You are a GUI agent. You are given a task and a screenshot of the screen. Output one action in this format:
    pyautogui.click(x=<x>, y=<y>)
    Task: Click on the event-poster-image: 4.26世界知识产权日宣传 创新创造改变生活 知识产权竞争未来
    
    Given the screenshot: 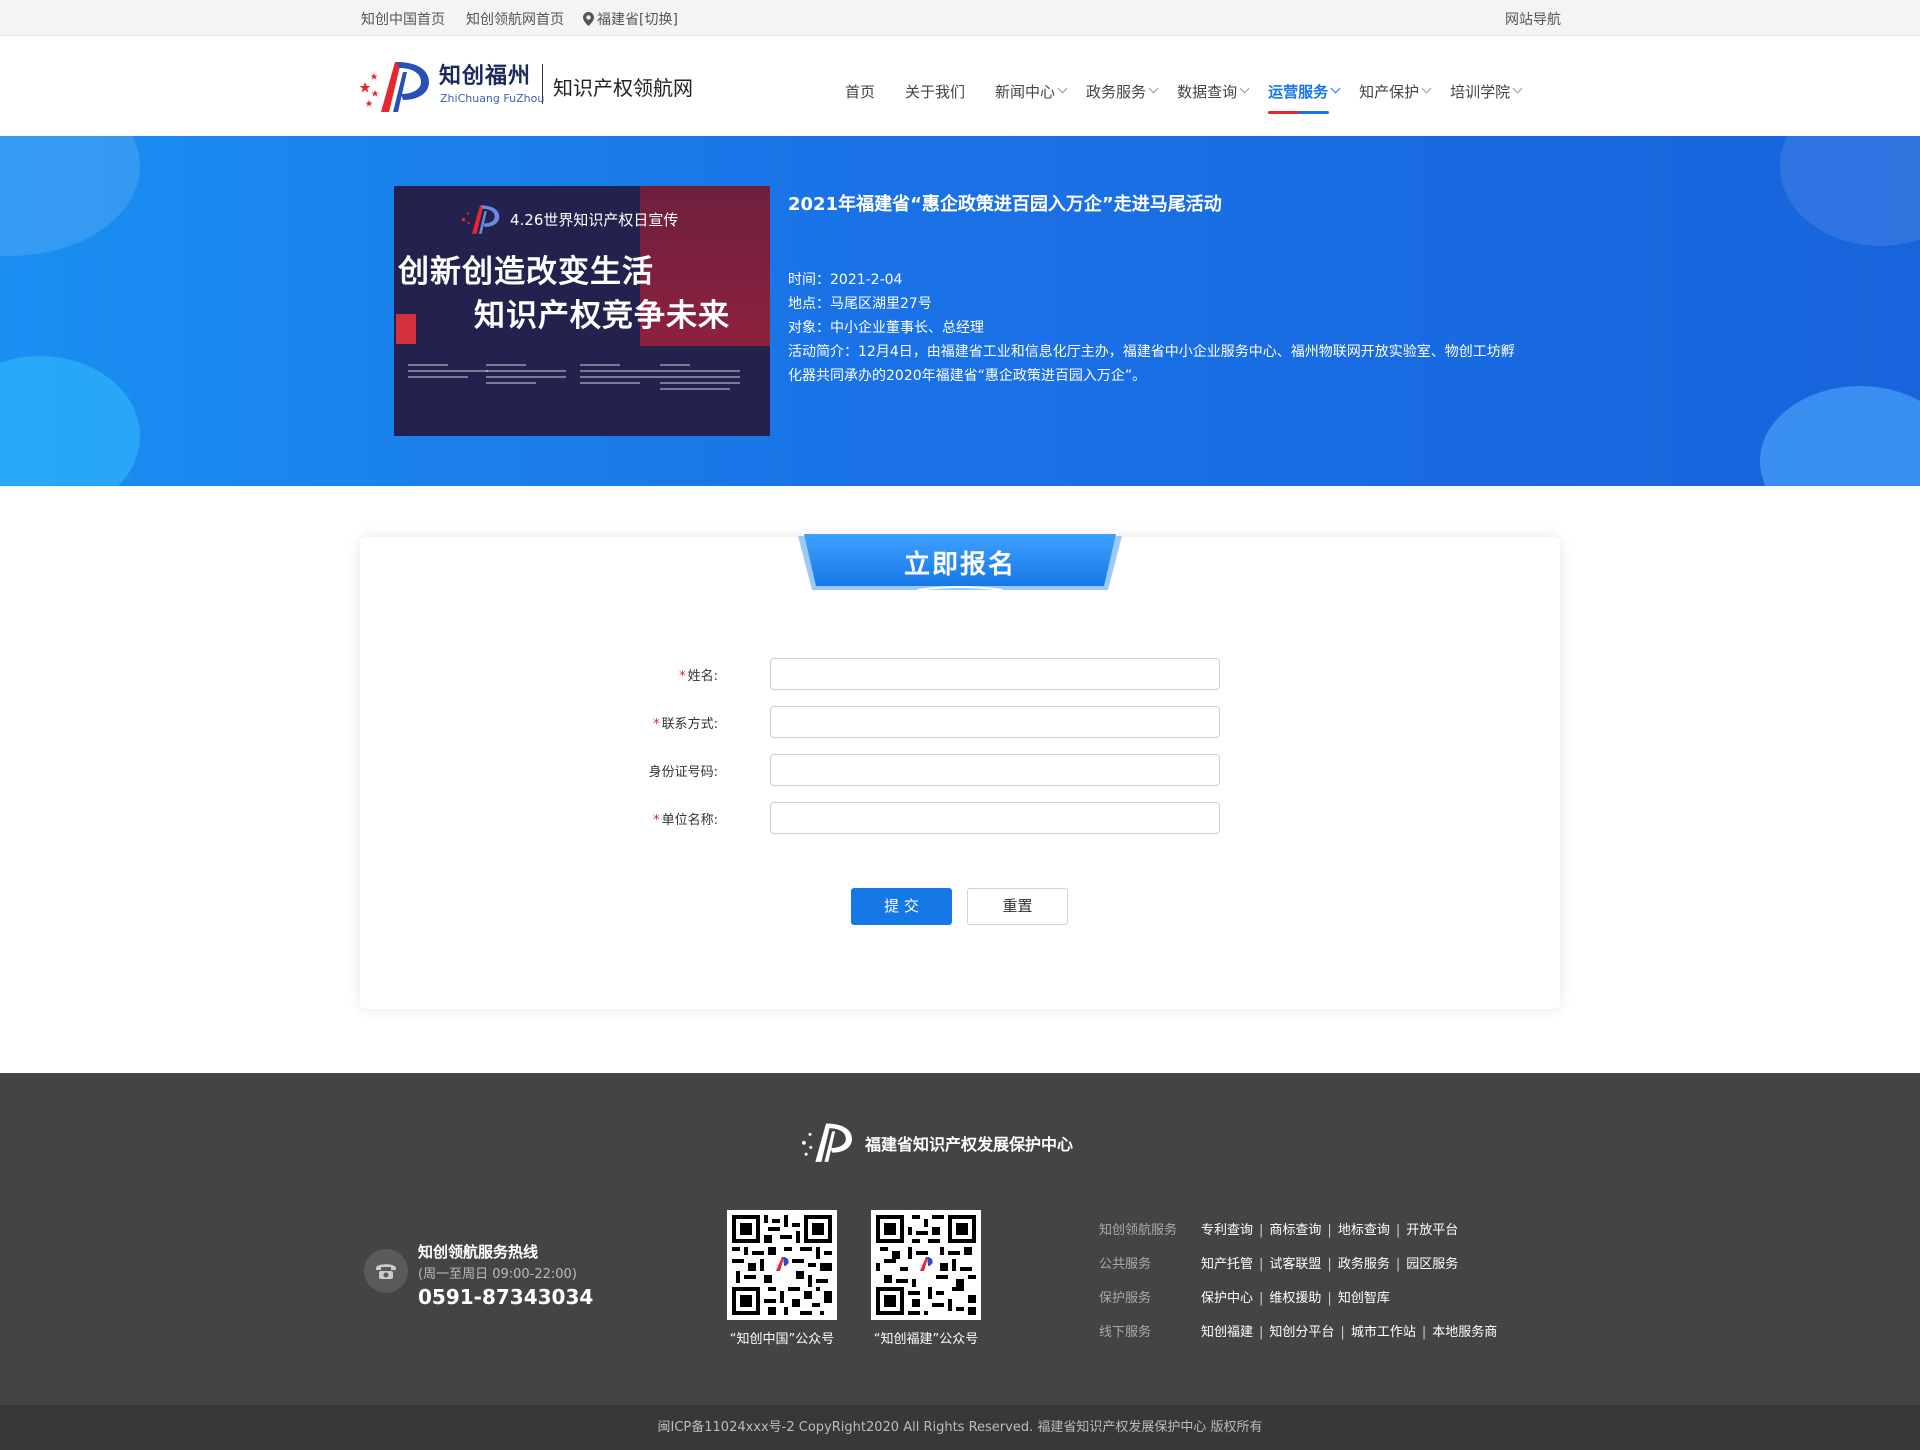 What is the action you would take?
    pyautogui.click(x=582, y=311)
    